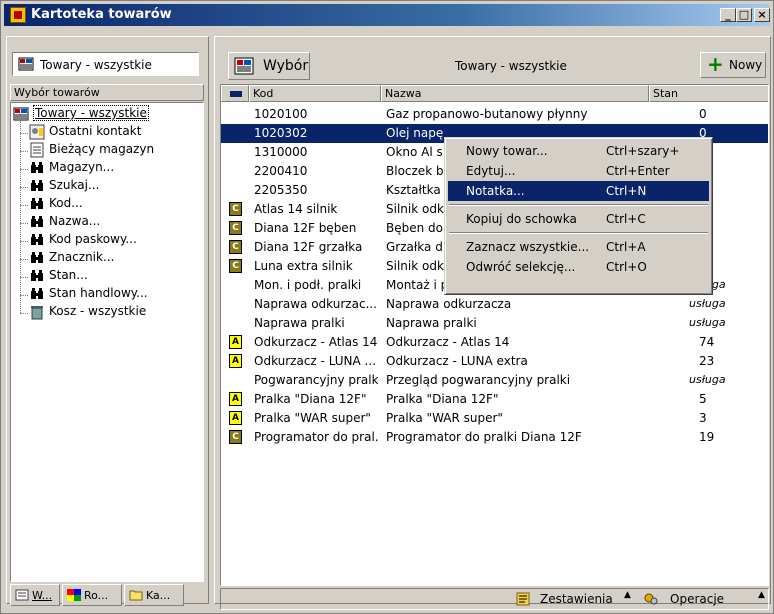 This screenshot has width=774, height=614. I want to click on tree-header: Wybór towarów, so click(107, 92).